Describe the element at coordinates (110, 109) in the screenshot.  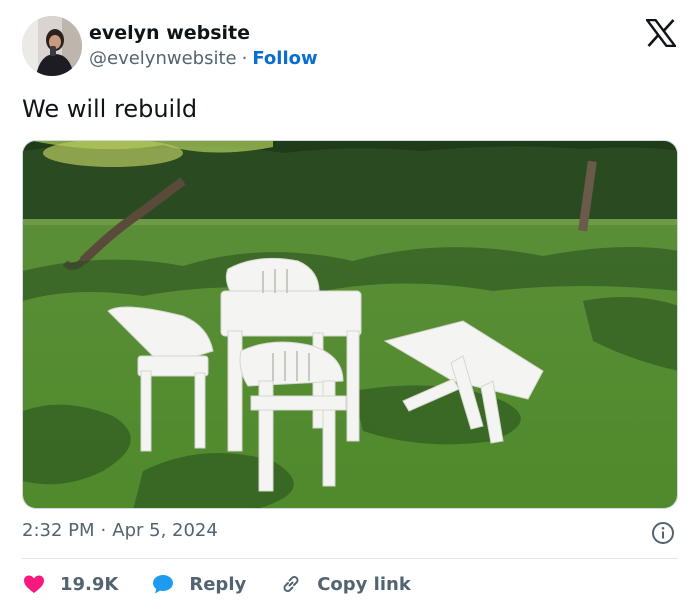
I see `tweet-text: We will rebuild` at that location.